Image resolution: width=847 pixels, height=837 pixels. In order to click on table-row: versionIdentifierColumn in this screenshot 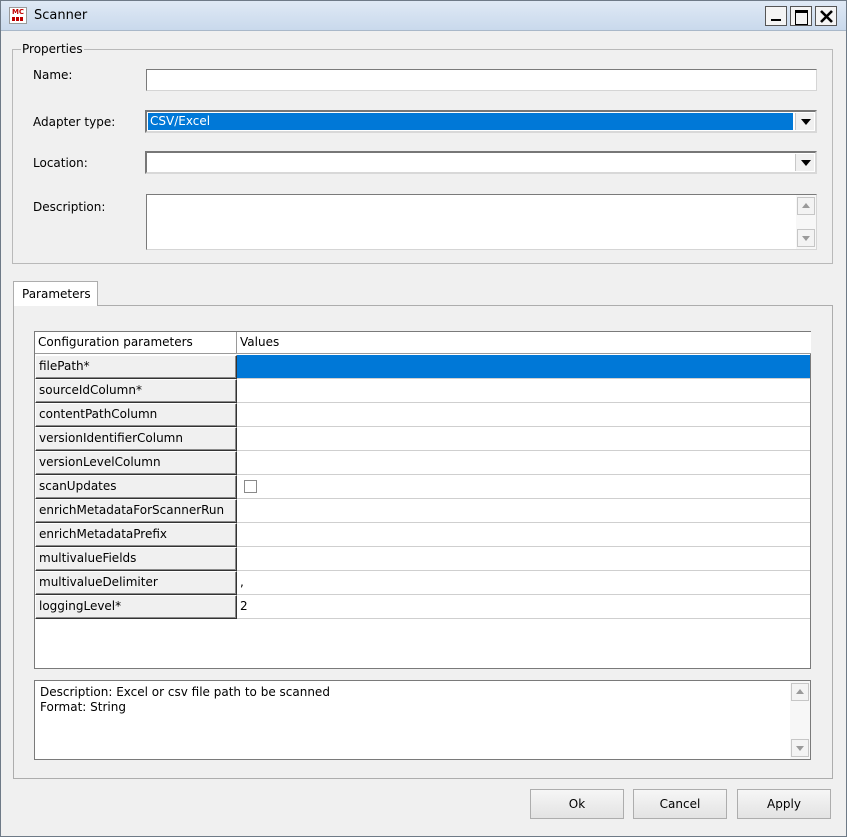, I will do `click(422, 439)`.